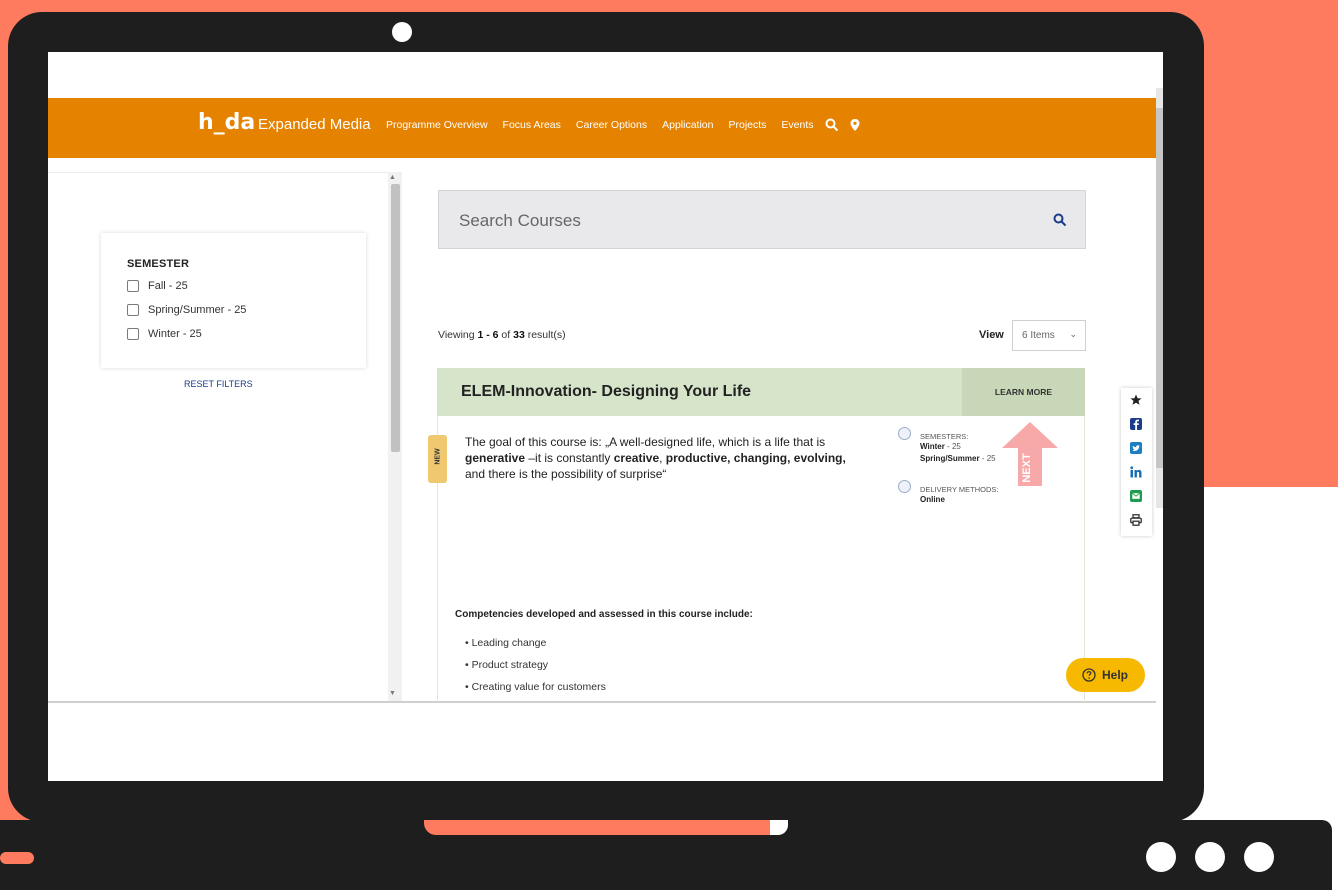 This screenshot has width=1338, height=890. Describe the element at coordinates (959, 489) in the screenshot. I see `delivery-label: DELIVERY METHODS:` at that location.